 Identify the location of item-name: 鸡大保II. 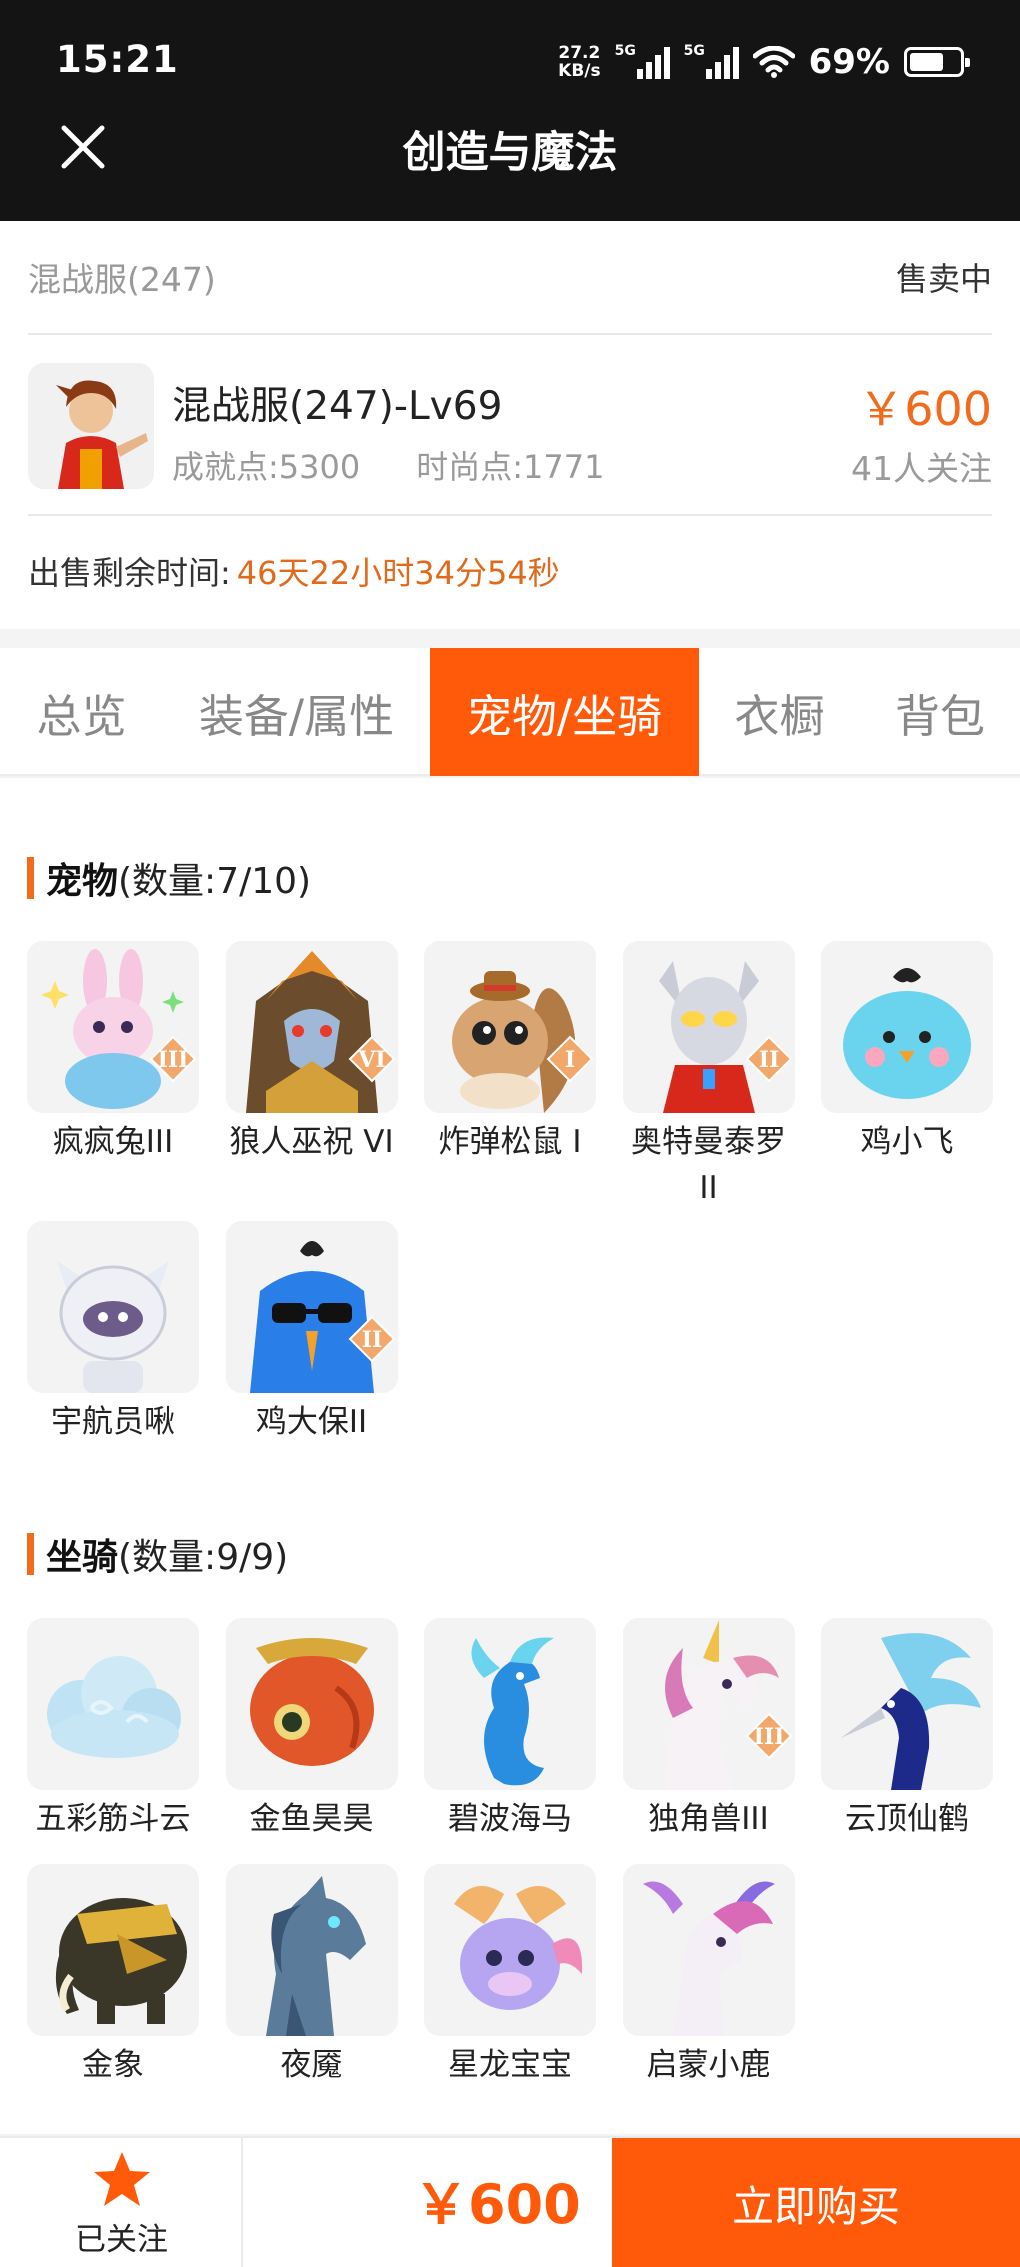
(311, 1422).